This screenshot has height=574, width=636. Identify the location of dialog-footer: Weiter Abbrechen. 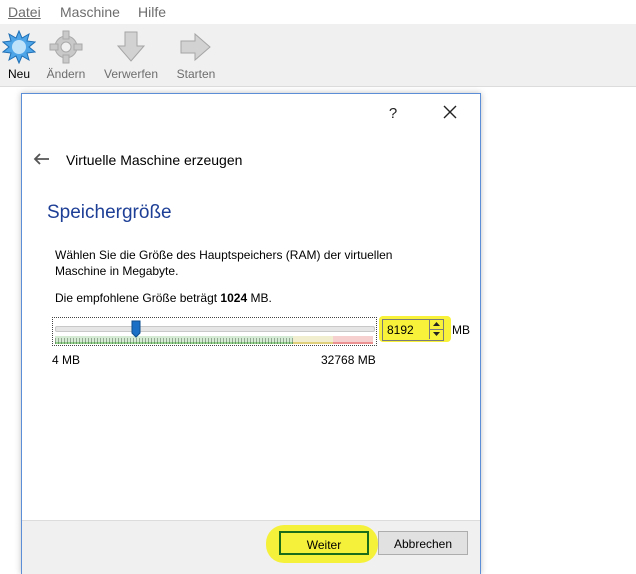
(251, 547).